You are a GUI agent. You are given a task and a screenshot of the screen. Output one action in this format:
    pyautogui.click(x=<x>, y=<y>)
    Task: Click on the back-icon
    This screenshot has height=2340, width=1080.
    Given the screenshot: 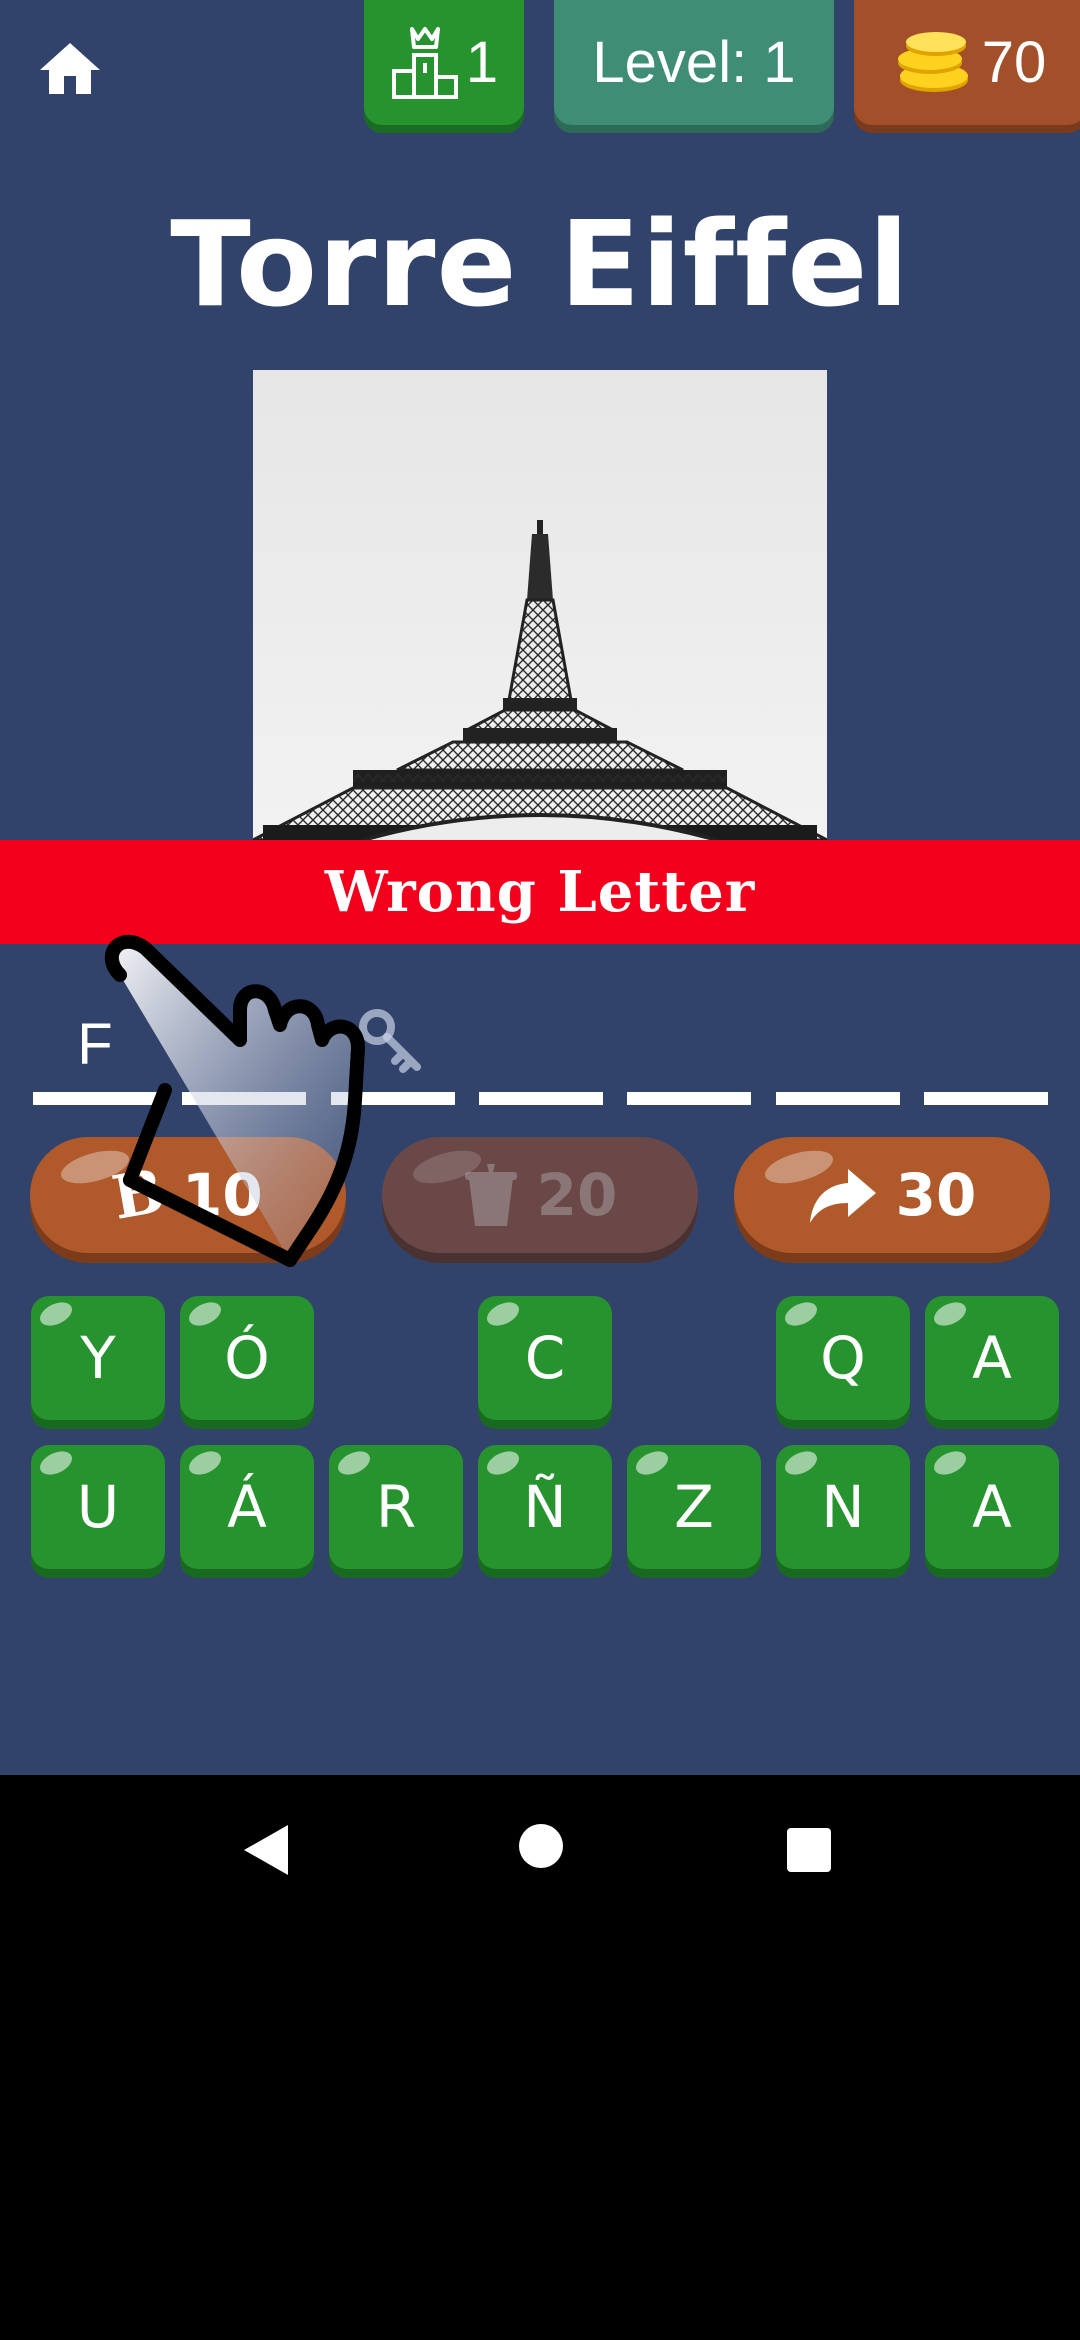 What is the action you would take?
    pyautogui.click(x=267, y=1850)
    